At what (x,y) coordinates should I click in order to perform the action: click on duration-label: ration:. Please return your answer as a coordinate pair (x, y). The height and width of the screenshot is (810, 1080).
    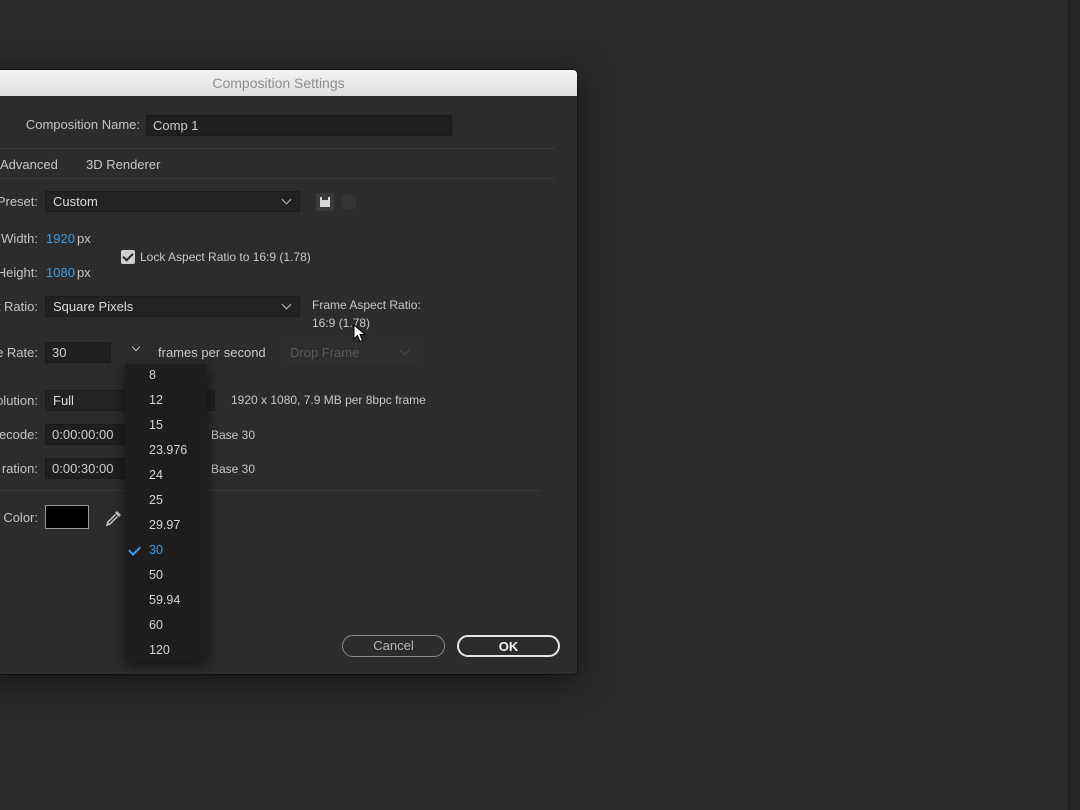
    Looking at the image, I should click on (19, 468).